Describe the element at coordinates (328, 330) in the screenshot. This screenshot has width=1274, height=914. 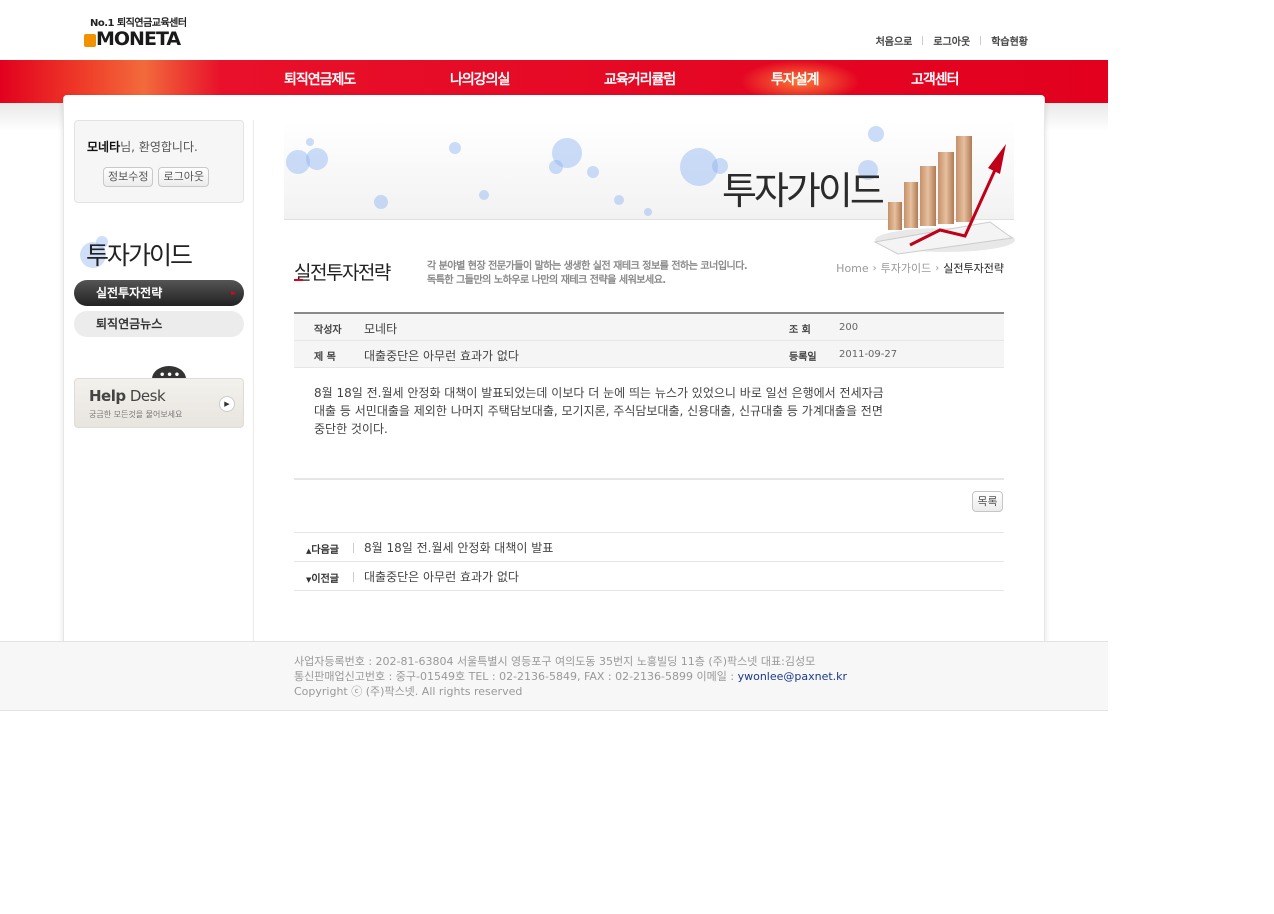
I see `author-label: 작성자` at that location.